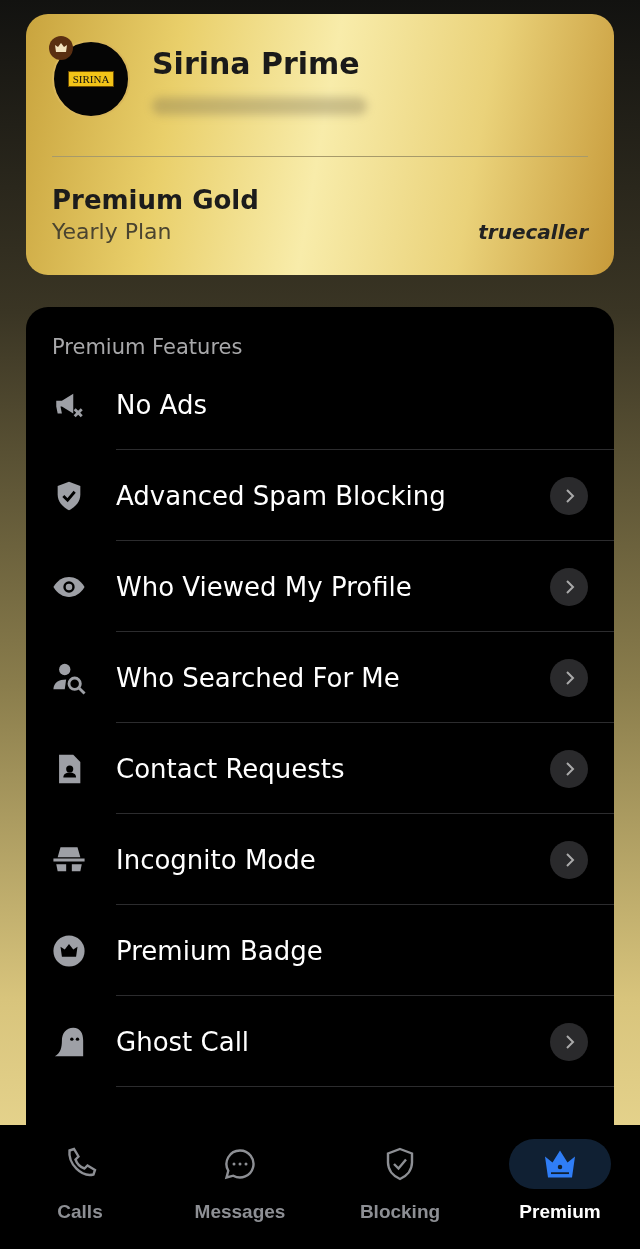 The width and height of the screenshot is (640, 1249). Describe the element at coordinates (333, 495) in the screenshot. I see `feature-label: Advanced Spam Blocking` at that location.